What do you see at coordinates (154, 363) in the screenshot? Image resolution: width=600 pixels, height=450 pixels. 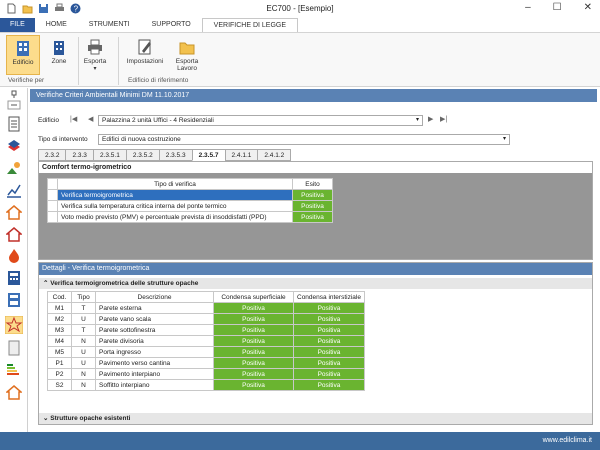 I see `descrizione-cell: Pavimento verso cantina` at bounding box center [154, 363].